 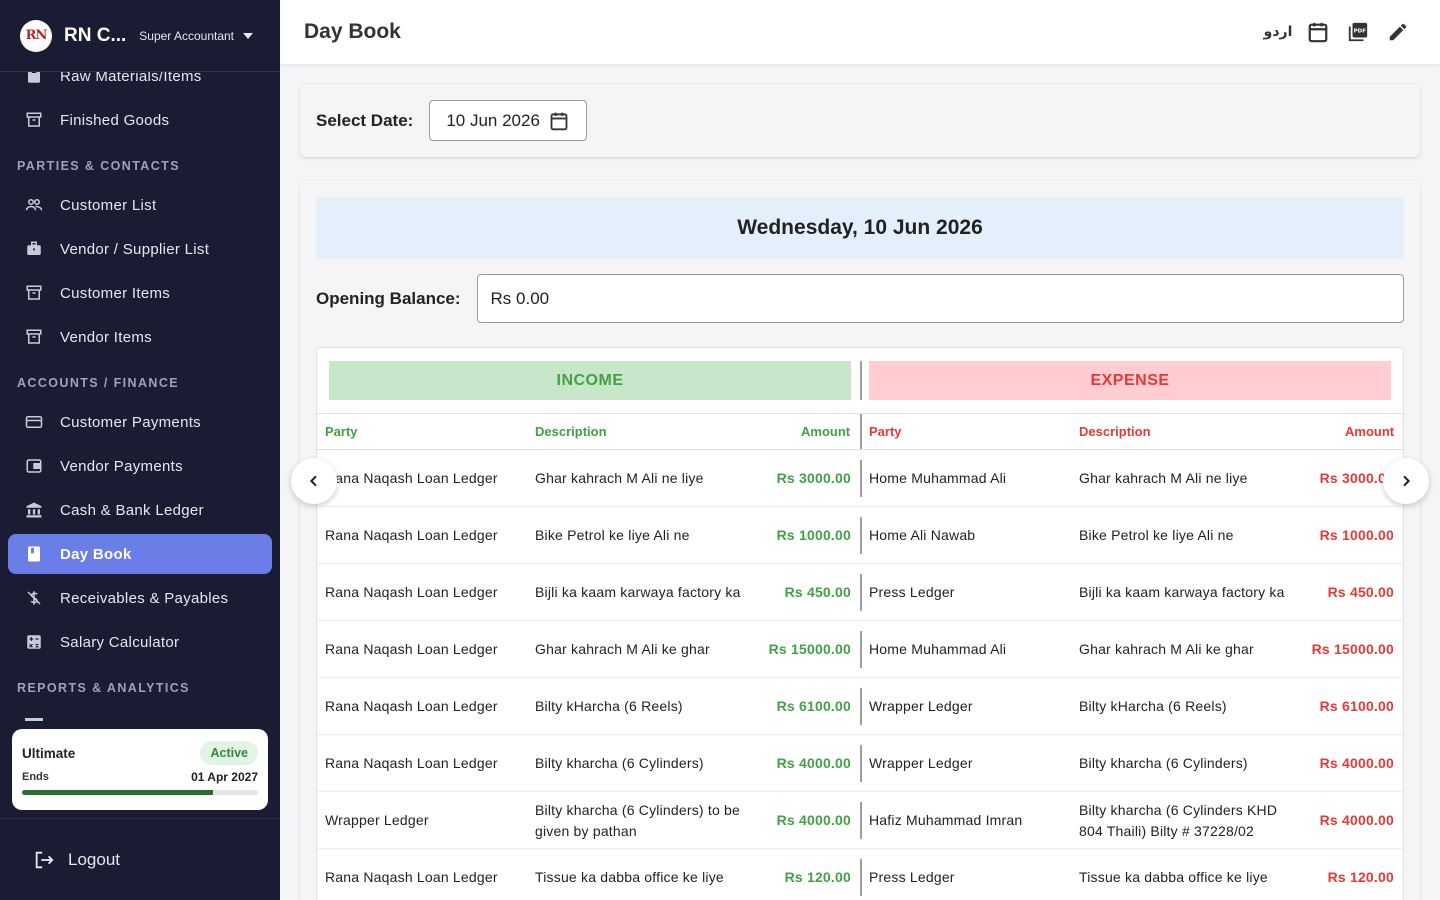 I want to click on role-selector: Super Accountant, so click(x=196, y=36).